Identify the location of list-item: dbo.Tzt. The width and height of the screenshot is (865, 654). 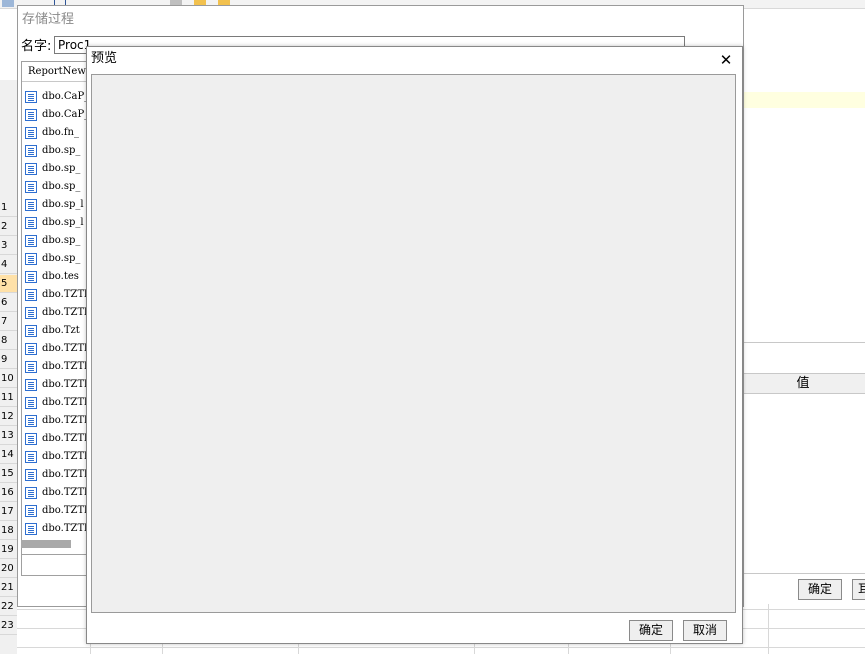
(58, 331).